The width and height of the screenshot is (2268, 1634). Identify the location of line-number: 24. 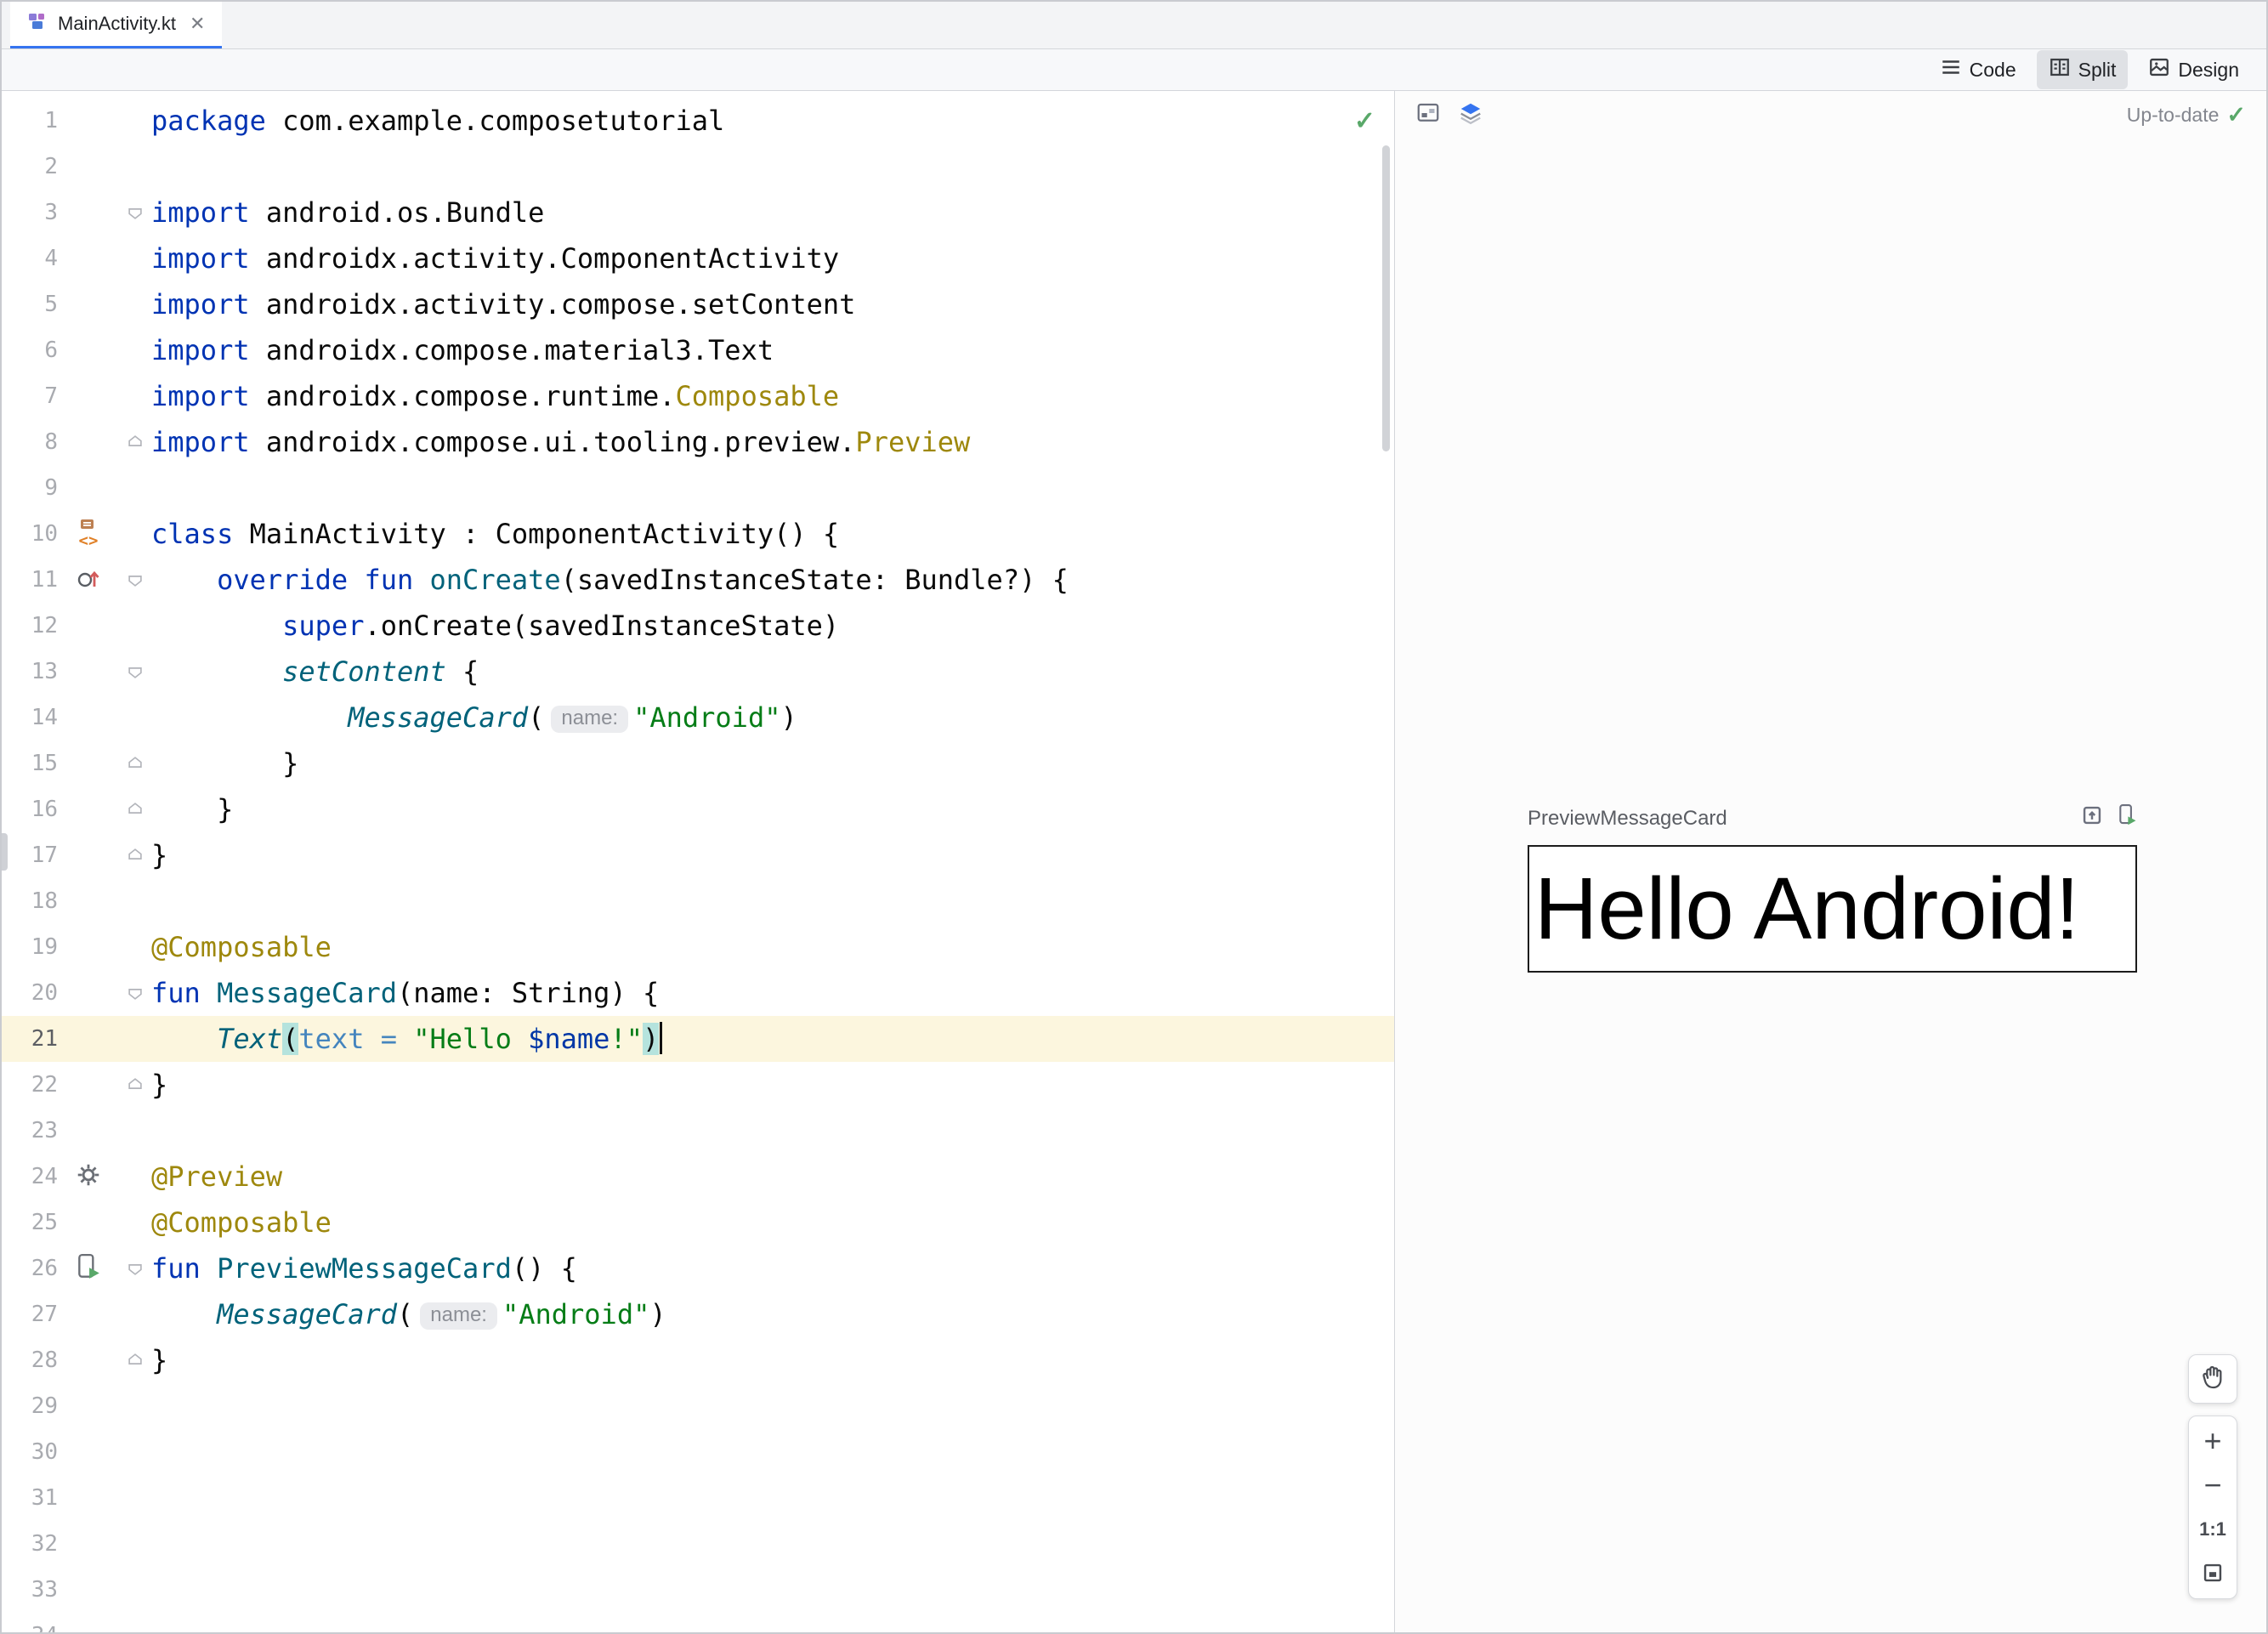
(30, 1177).